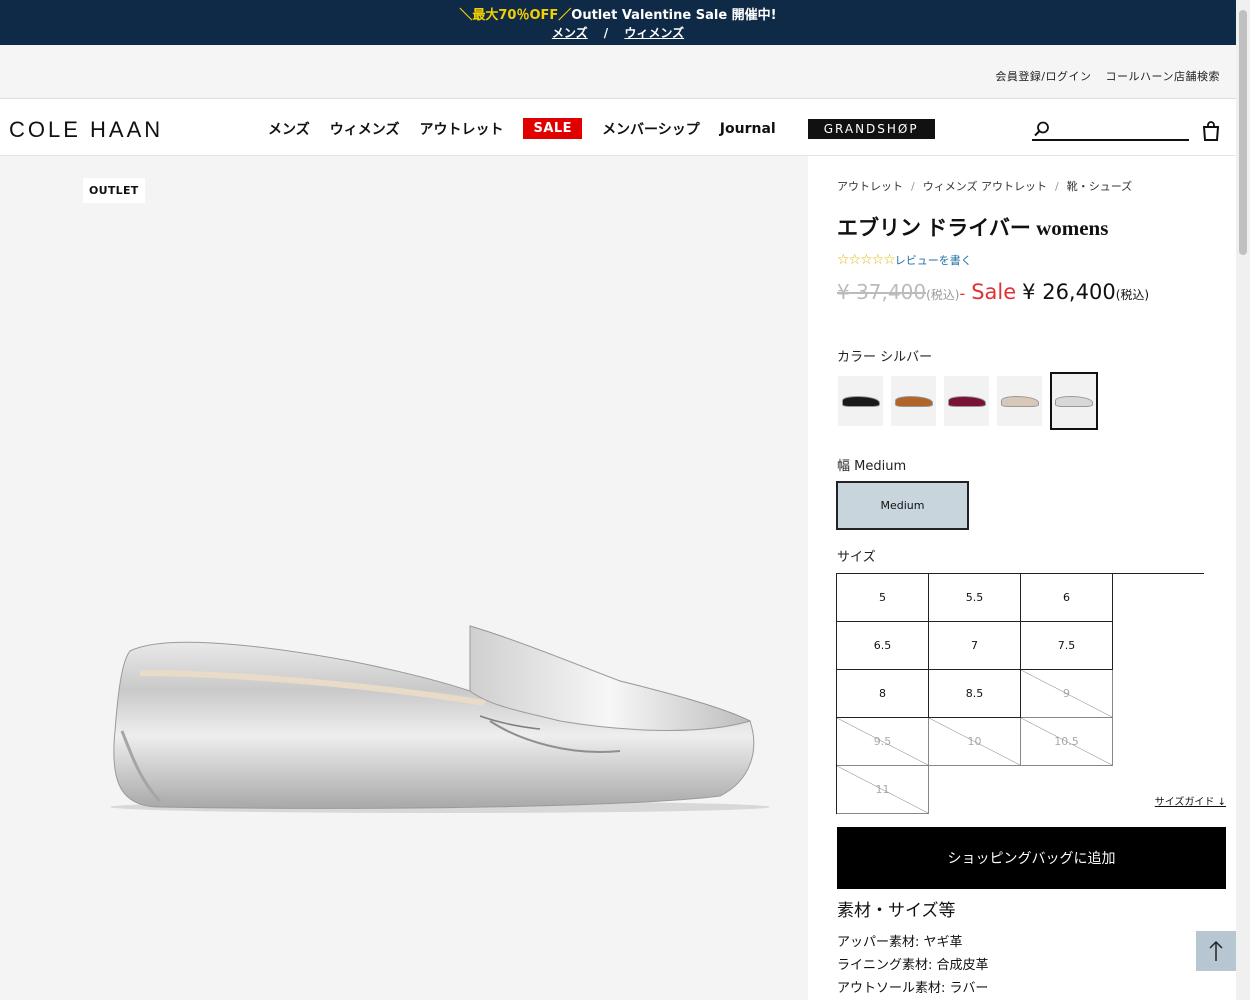 The image size is (1250, 1000). I want to click on breadcrumb-womens-outlet: ウィメンズ アウトレット, so click(985, 186).